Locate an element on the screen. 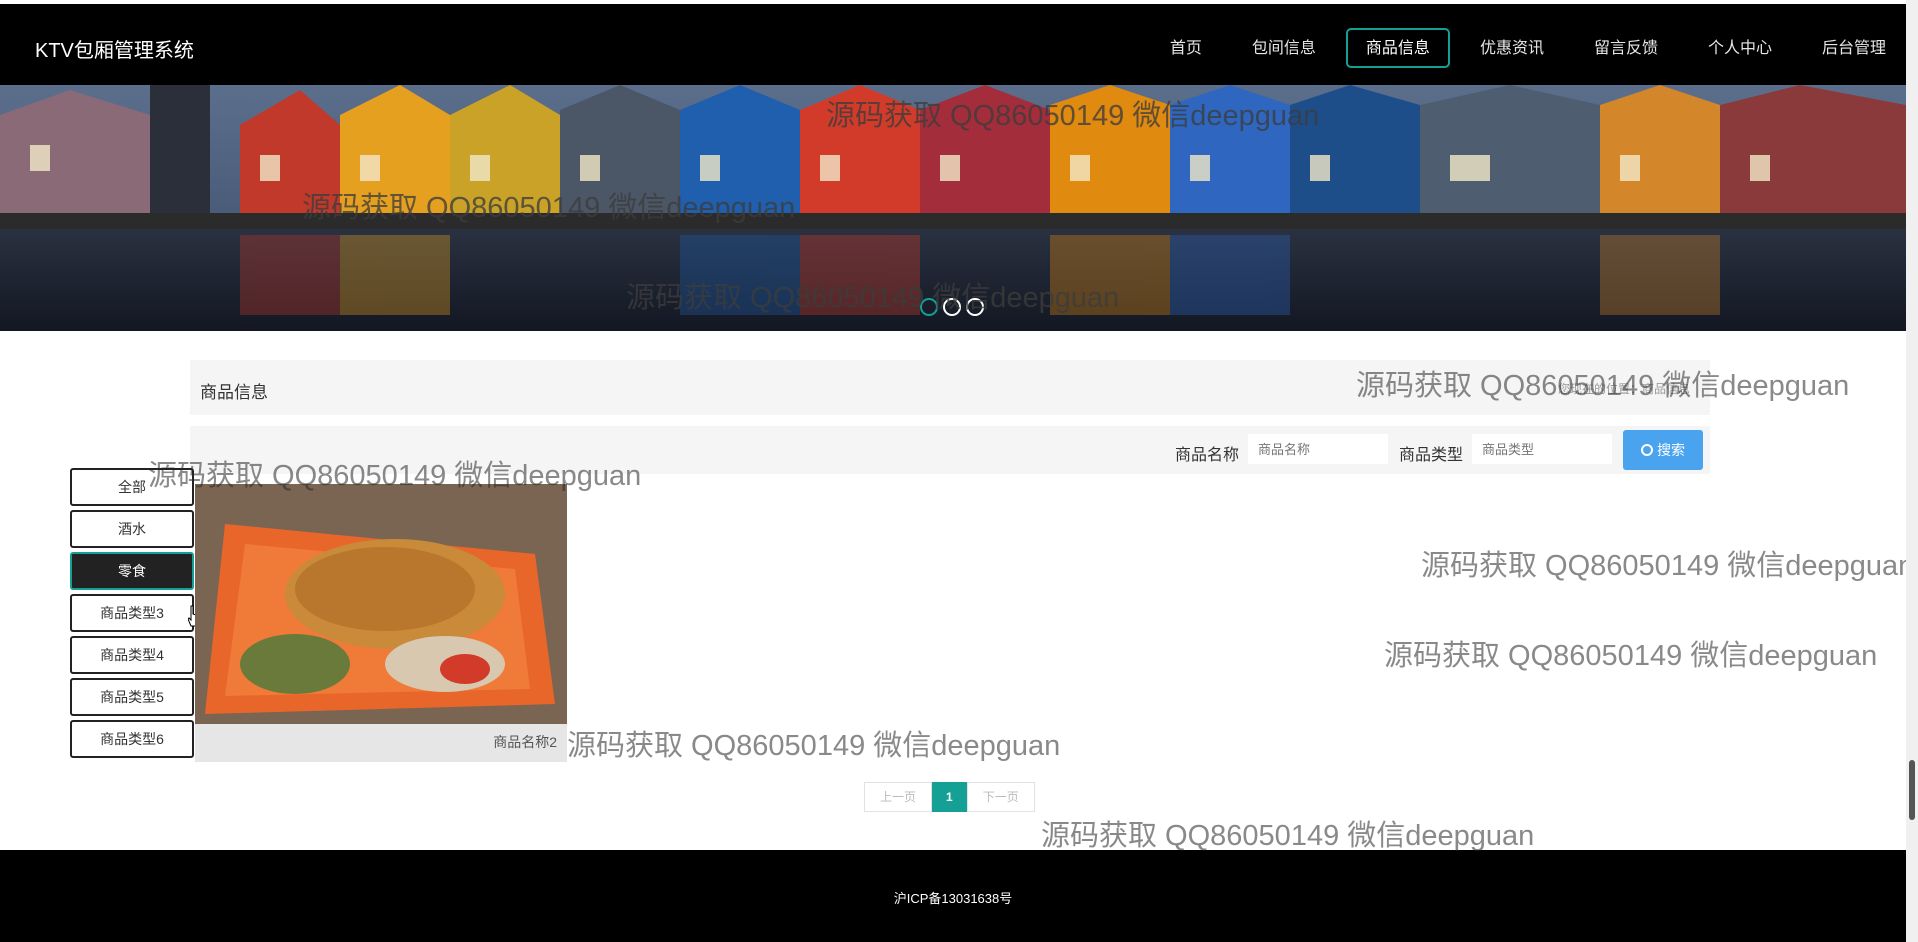 This screenshot has height=942, width=1918. page-number-current: 1 is located at coordinates (949, 797).